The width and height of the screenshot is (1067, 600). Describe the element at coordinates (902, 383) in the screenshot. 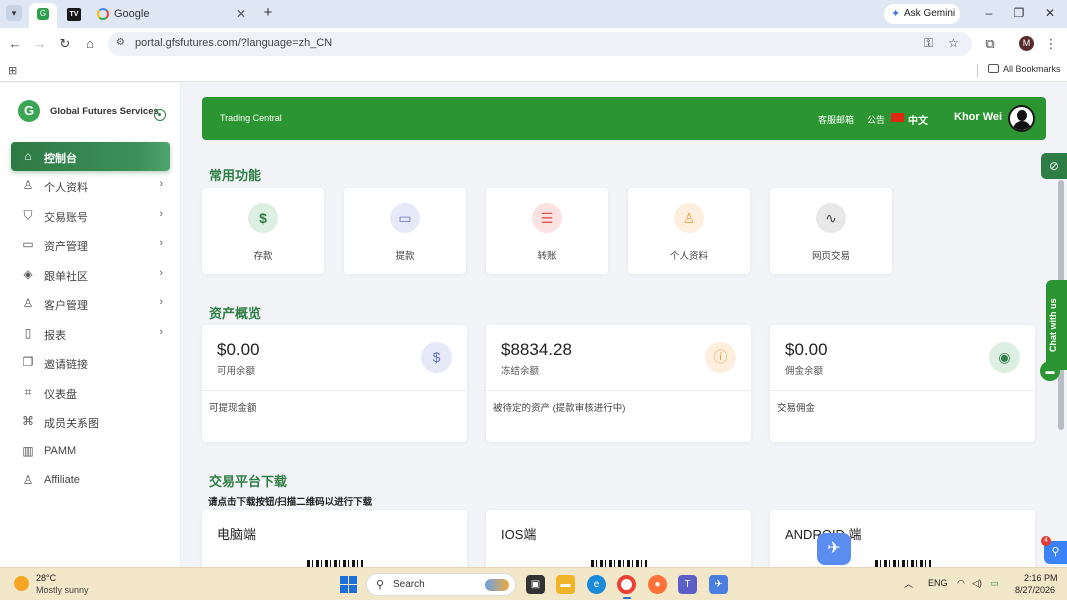

I see `commission-balance-card: $0.00 佣金余额 ◉ 交易佣金` at that location.